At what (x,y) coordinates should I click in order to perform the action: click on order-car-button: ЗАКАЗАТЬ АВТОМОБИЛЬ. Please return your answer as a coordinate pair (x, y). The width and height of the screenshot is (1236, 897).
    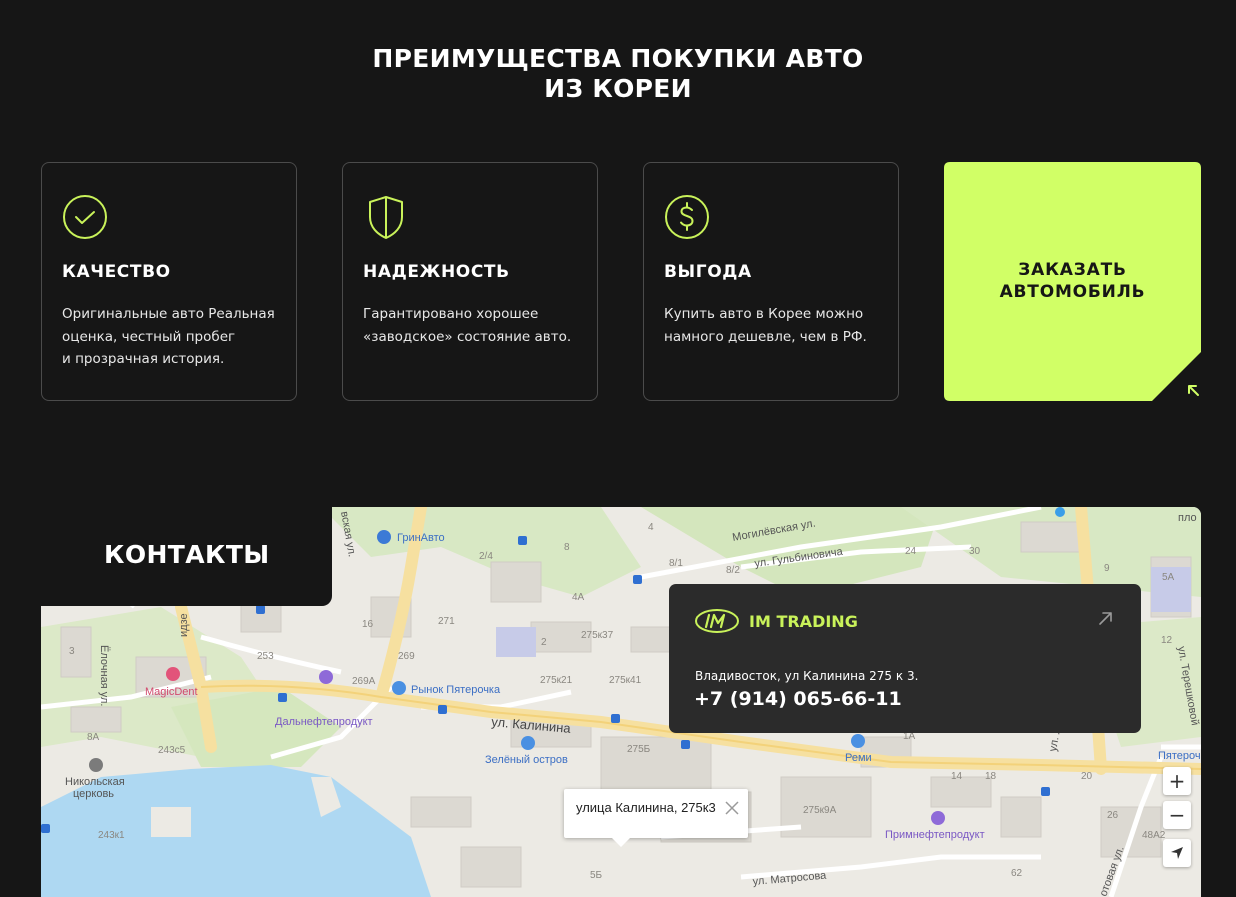
    Looking at the image, I should click on (1072, 281).